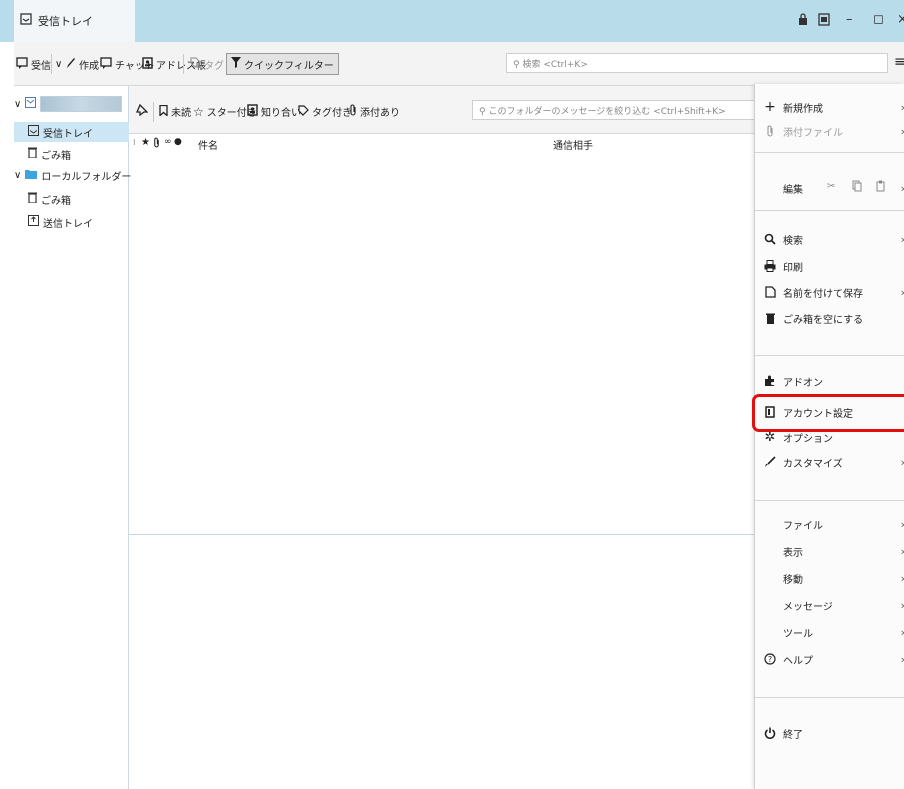 This screenshot has height=789, width=904. Describe the element at coordinates (793, 580) in the screenshot. I see `menu-item-go-label: 移動` at that location.